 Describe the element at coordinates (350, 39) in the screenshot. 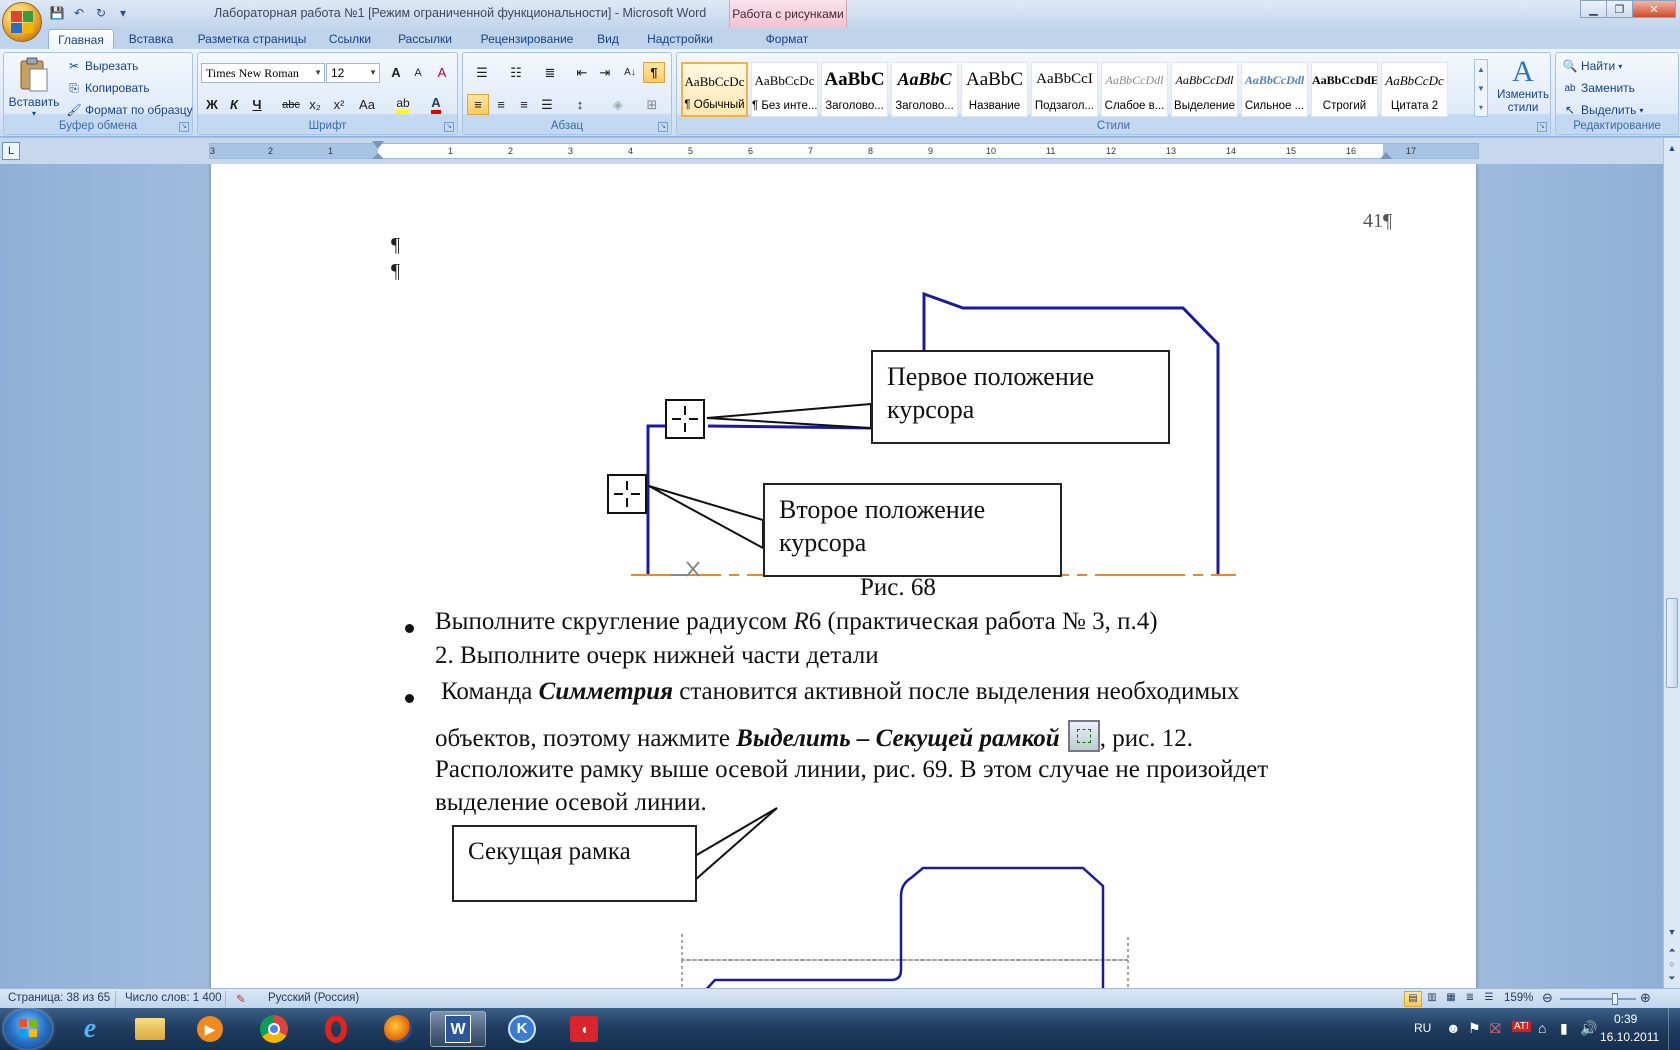

I see `tab-references: Ссылки` at that location.